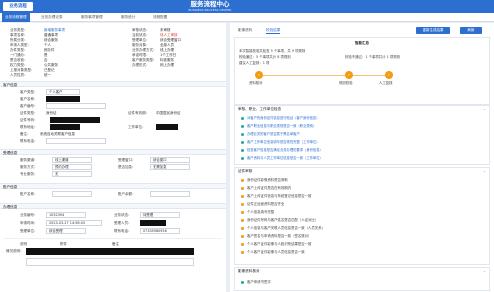  I want to click on field-label: 客户类型：, so click(29, 92).